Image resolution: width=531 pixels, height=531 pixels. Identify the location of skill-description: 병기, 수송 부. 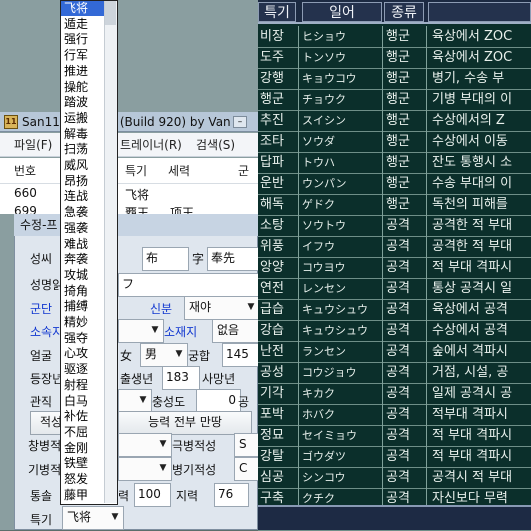
(468, 78).